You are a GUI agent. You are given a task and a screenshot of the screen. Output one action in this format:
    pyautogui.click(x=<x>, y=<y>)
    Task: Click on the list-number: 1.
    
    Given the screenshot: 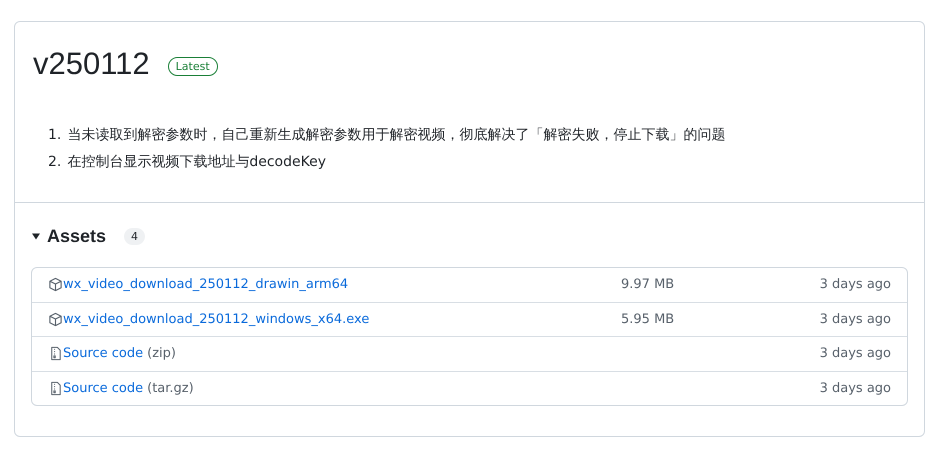 What is the action you would take?
    pyautogui.click(x=55, y=135)
    